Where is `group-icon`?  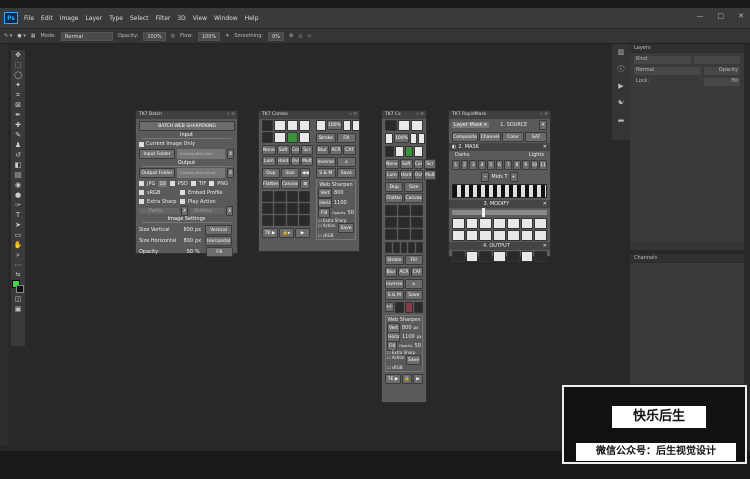 group-icon is located at coordinates (304, 208).